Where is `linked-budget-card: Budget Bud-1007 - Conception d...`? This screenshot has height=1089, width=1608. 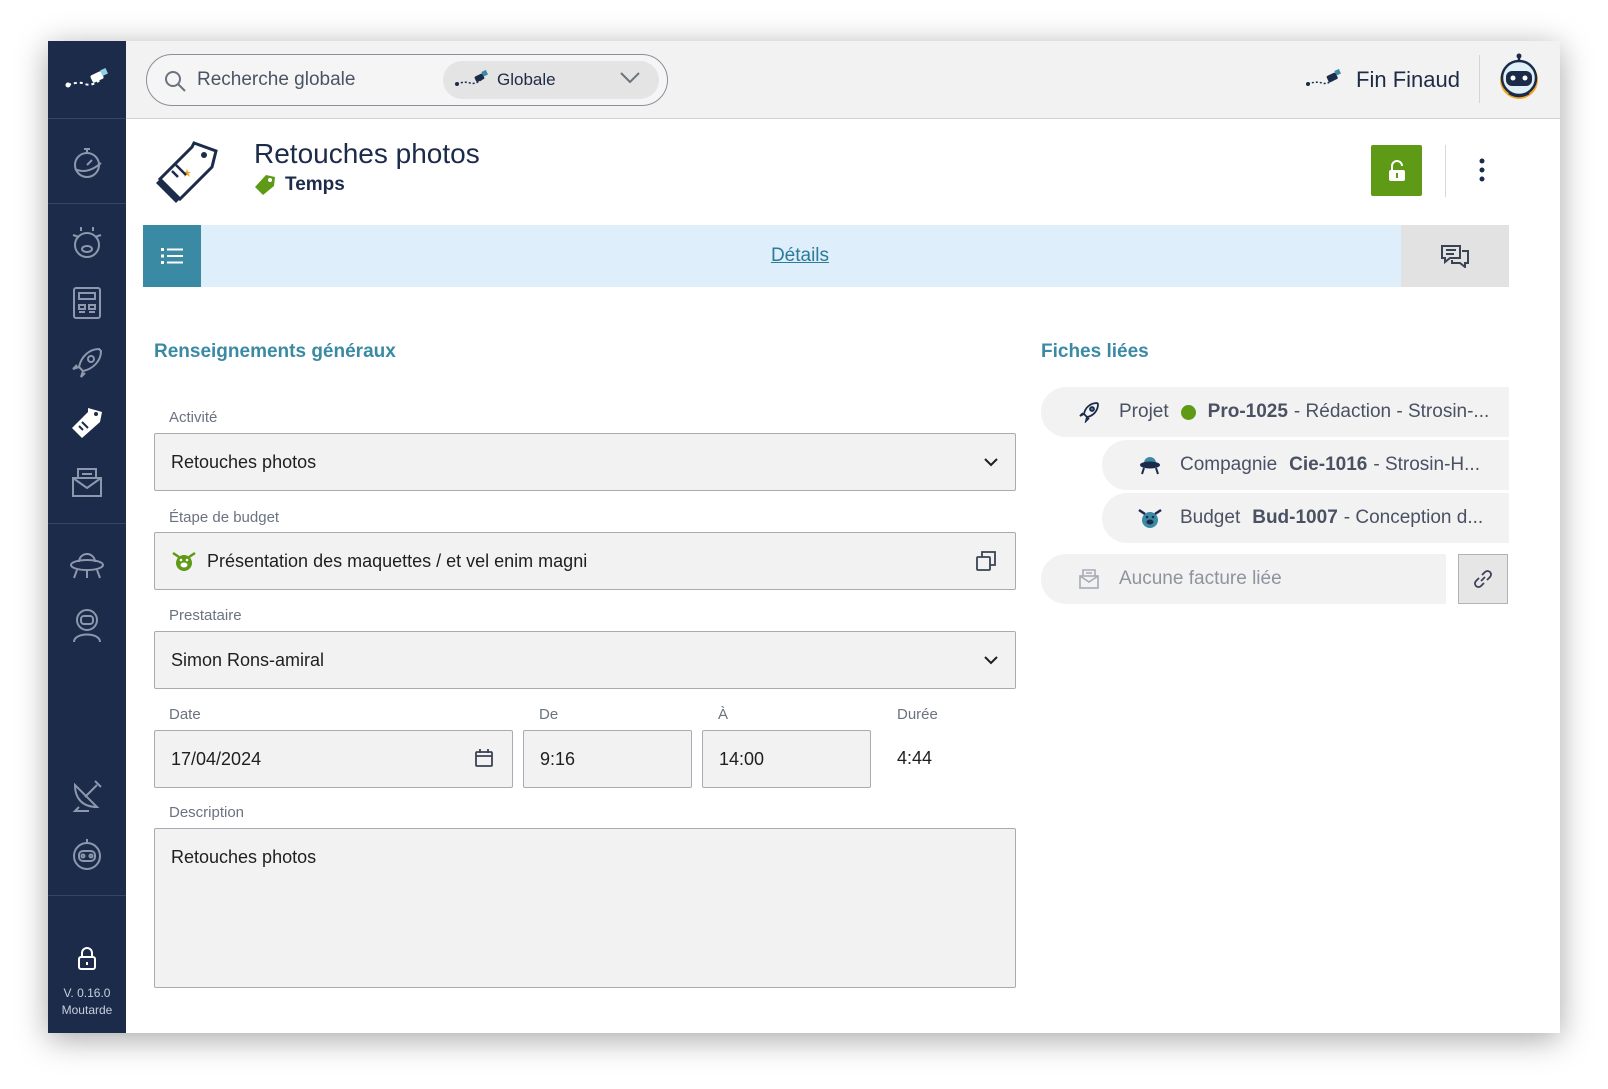 linked-budget-card: Budget Bud-1007 - Conception d... is located at coordinates (1305, 518).